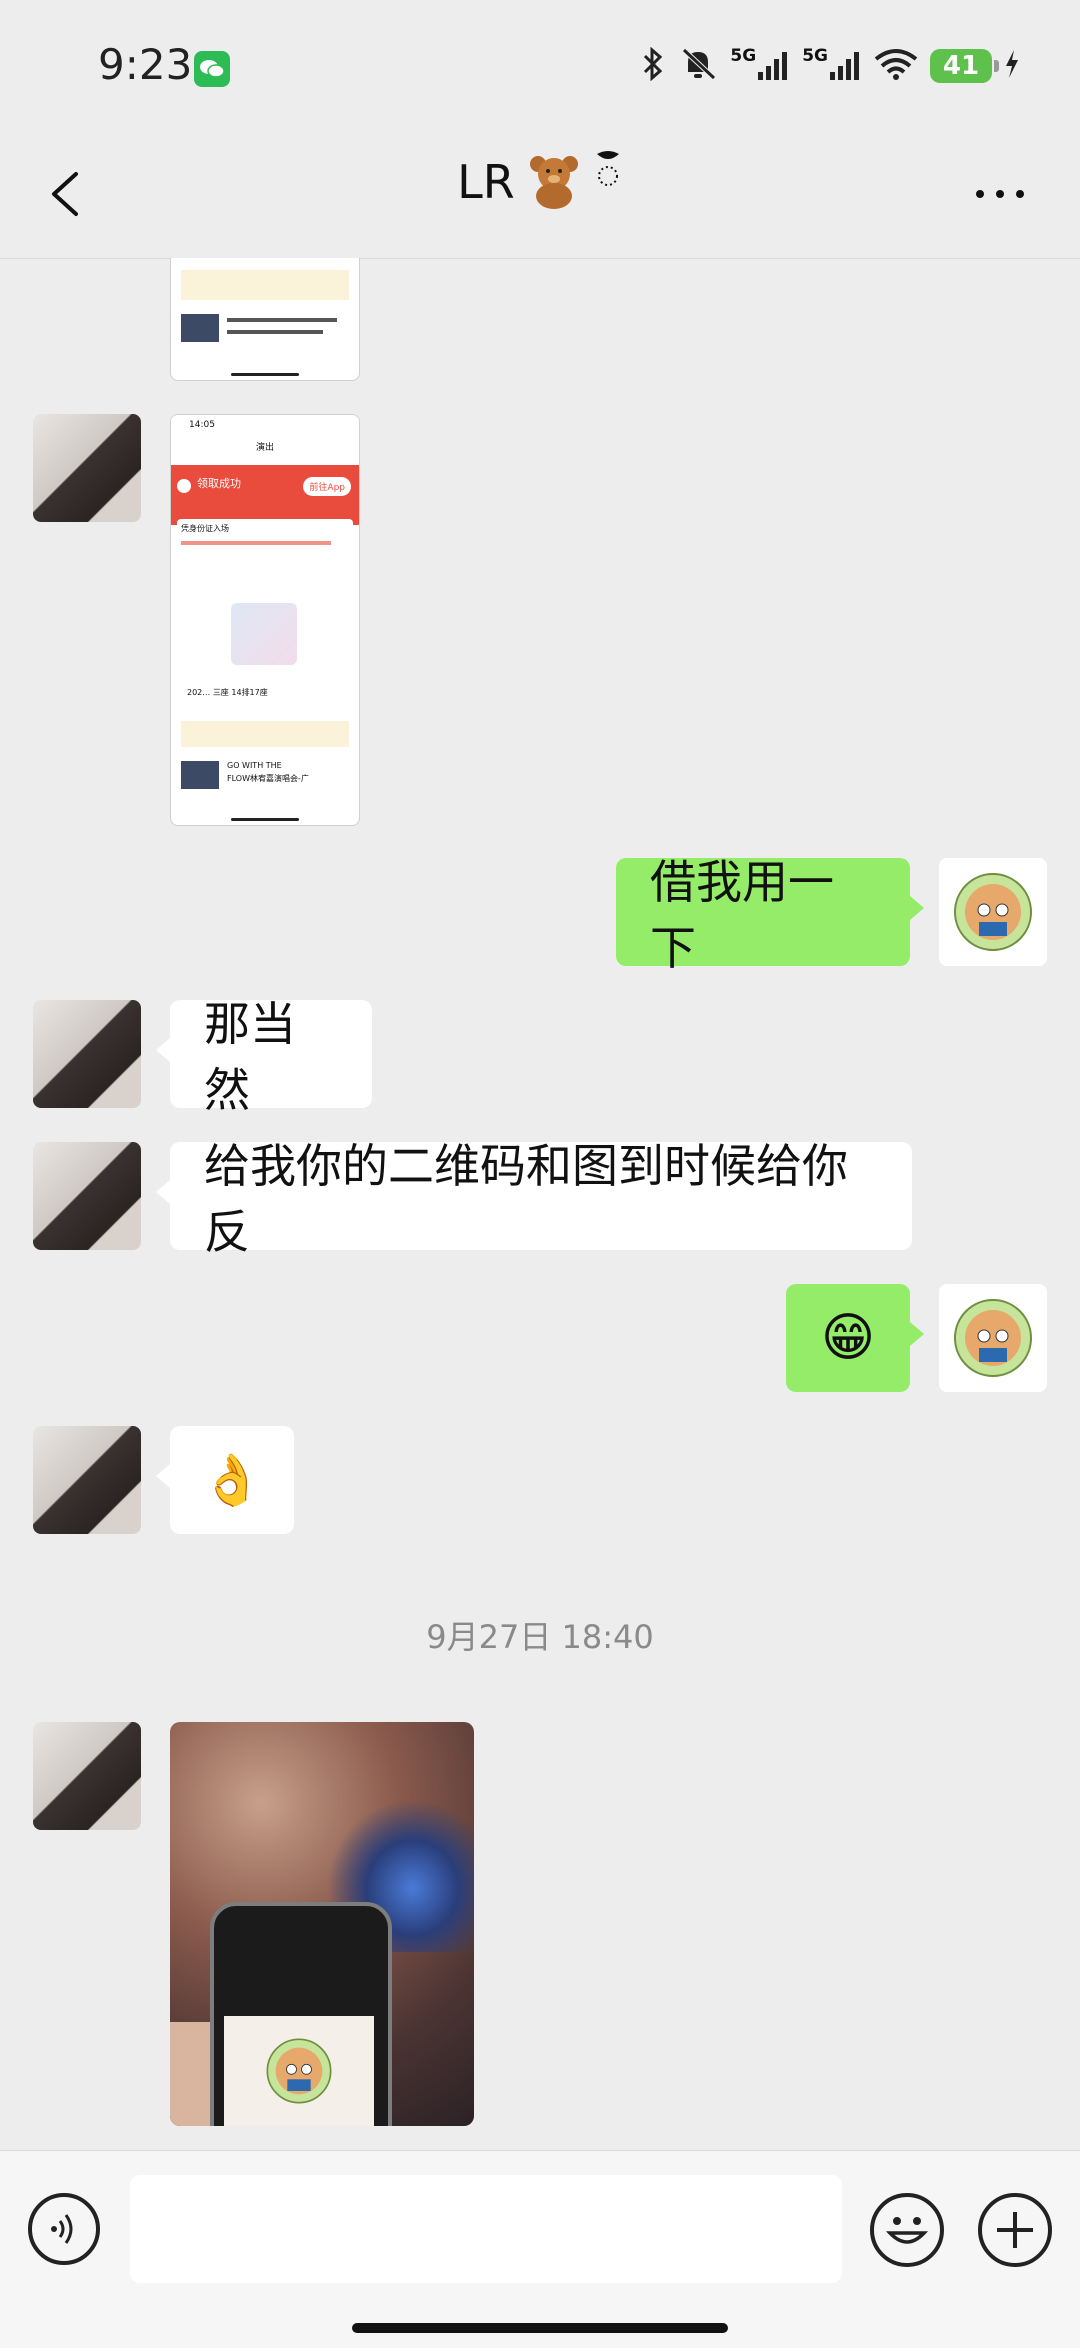  Describe the element at coordinates (145, 64) in the screenshot. I see `status-time: 9:23` at that location.